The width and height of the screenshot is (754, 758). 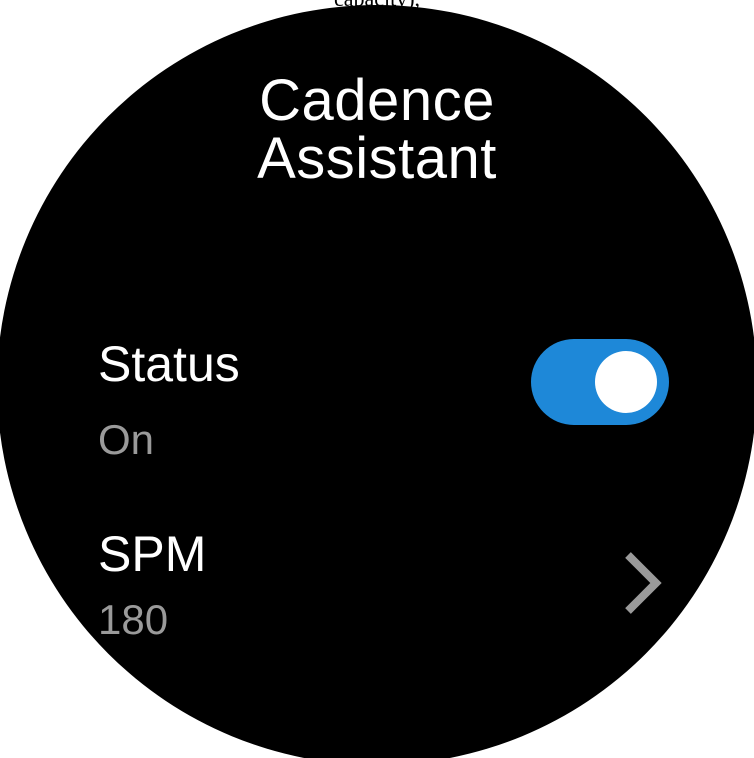 I want to click on spm-value: 180, so click(x=133, y=619).